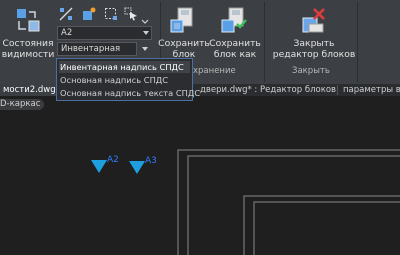  What do you see at coordinates (66, 13) in the screenshot?
I see `visibility-toggle-icon` at bounding box center [66, 13].